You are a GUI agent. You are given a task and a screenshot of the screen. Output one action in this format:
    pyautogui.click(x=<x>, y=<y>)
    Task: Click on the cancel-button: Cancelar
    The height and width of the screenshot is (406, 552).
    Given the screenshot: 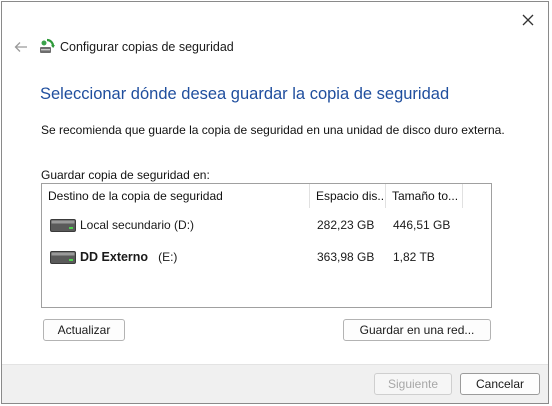 What is the action you would take?
    pyautogui.click(x=500, y=384)
    